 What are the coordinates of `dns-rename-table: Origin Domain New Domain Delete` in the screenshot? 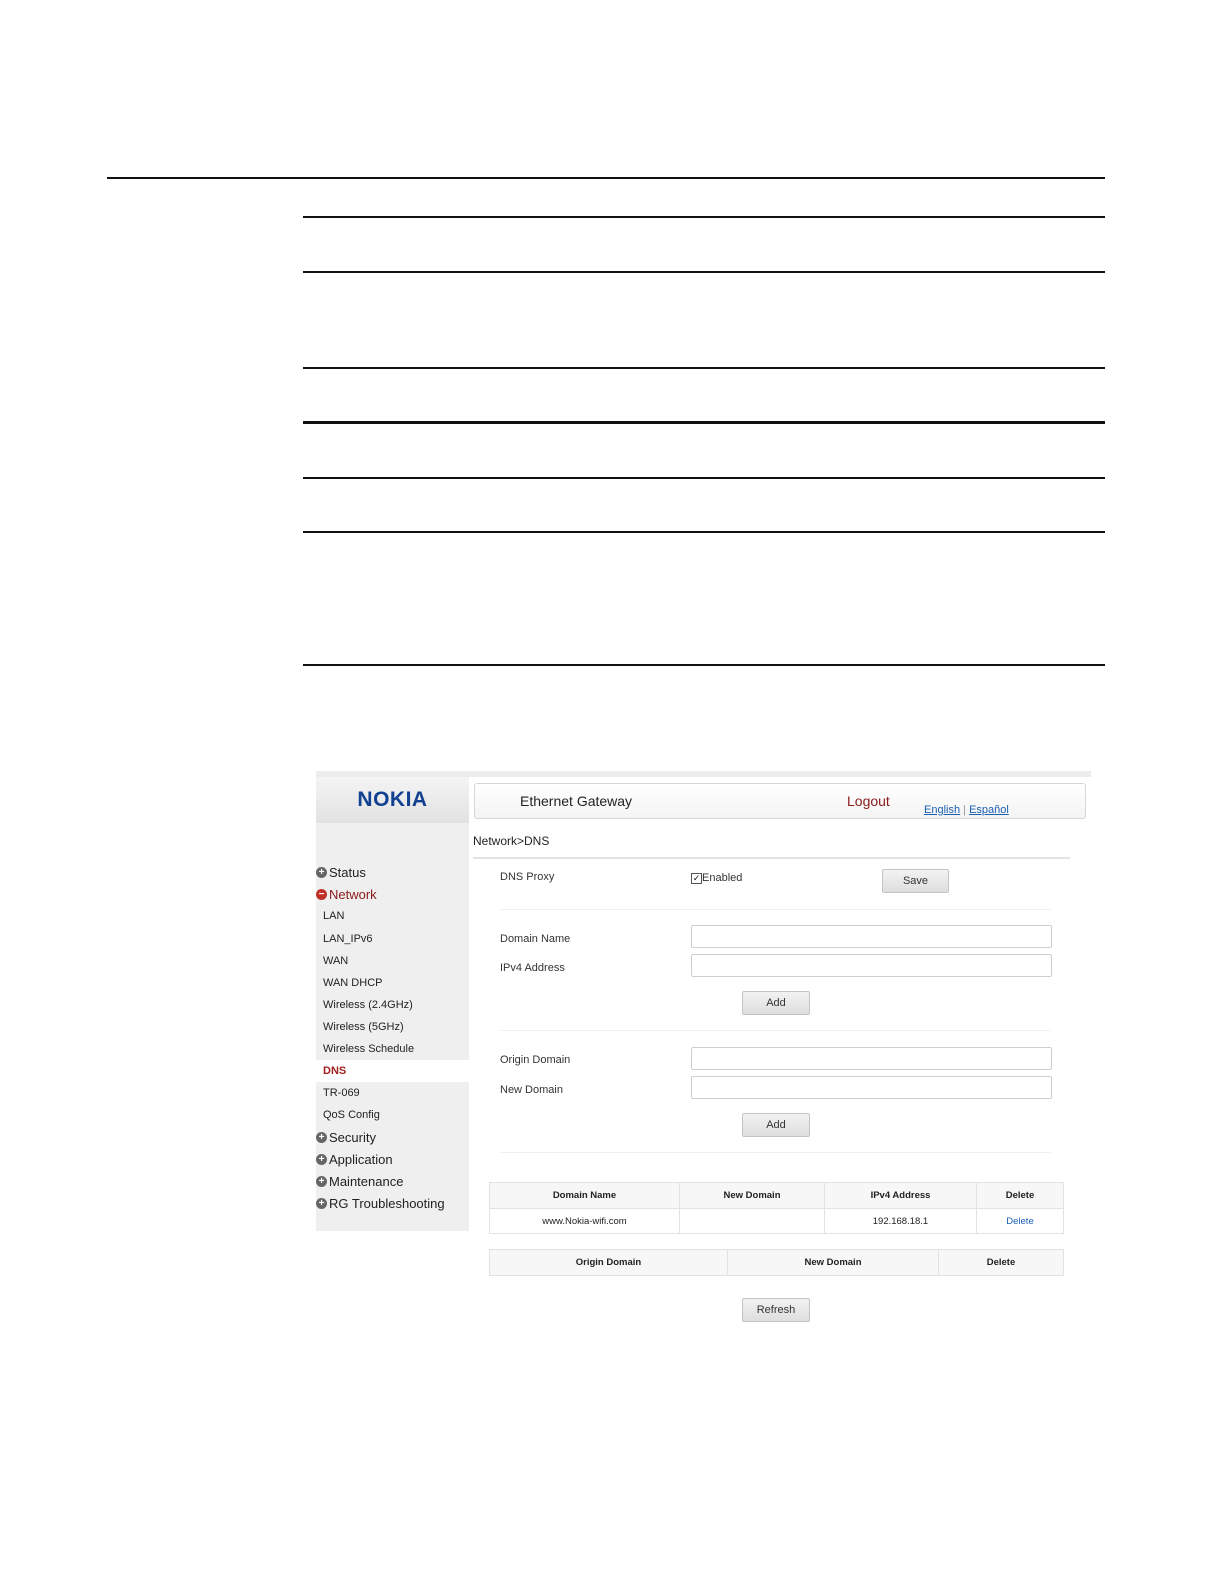 It's located at (776, 1262).